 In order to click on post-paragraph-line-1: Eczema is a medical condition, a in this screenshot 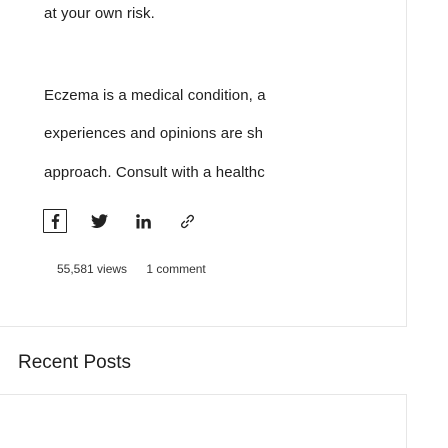, I will do `click(155, 95)`.